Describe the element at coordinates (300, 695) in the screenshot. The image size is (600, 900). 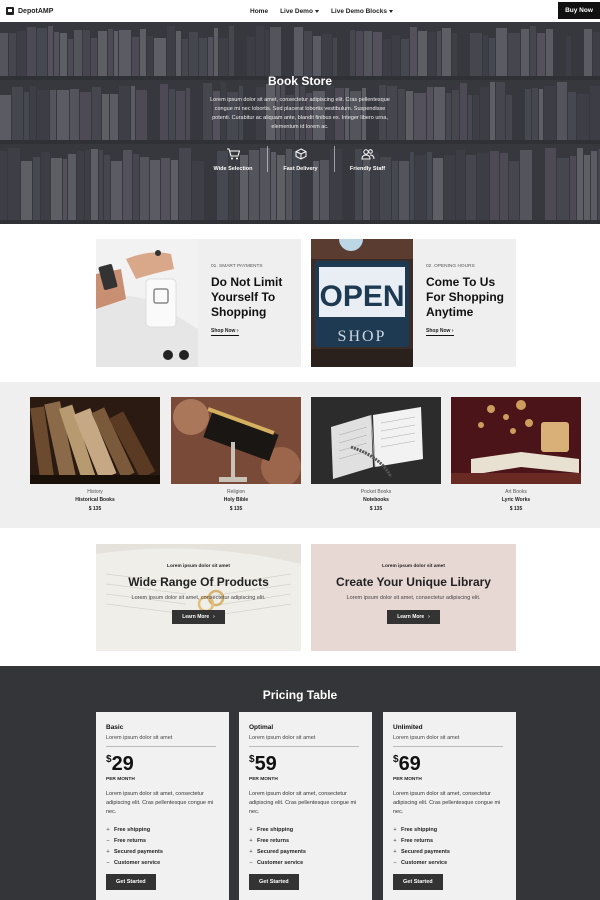
I see `pricing-title: Pricing Table` at that location.